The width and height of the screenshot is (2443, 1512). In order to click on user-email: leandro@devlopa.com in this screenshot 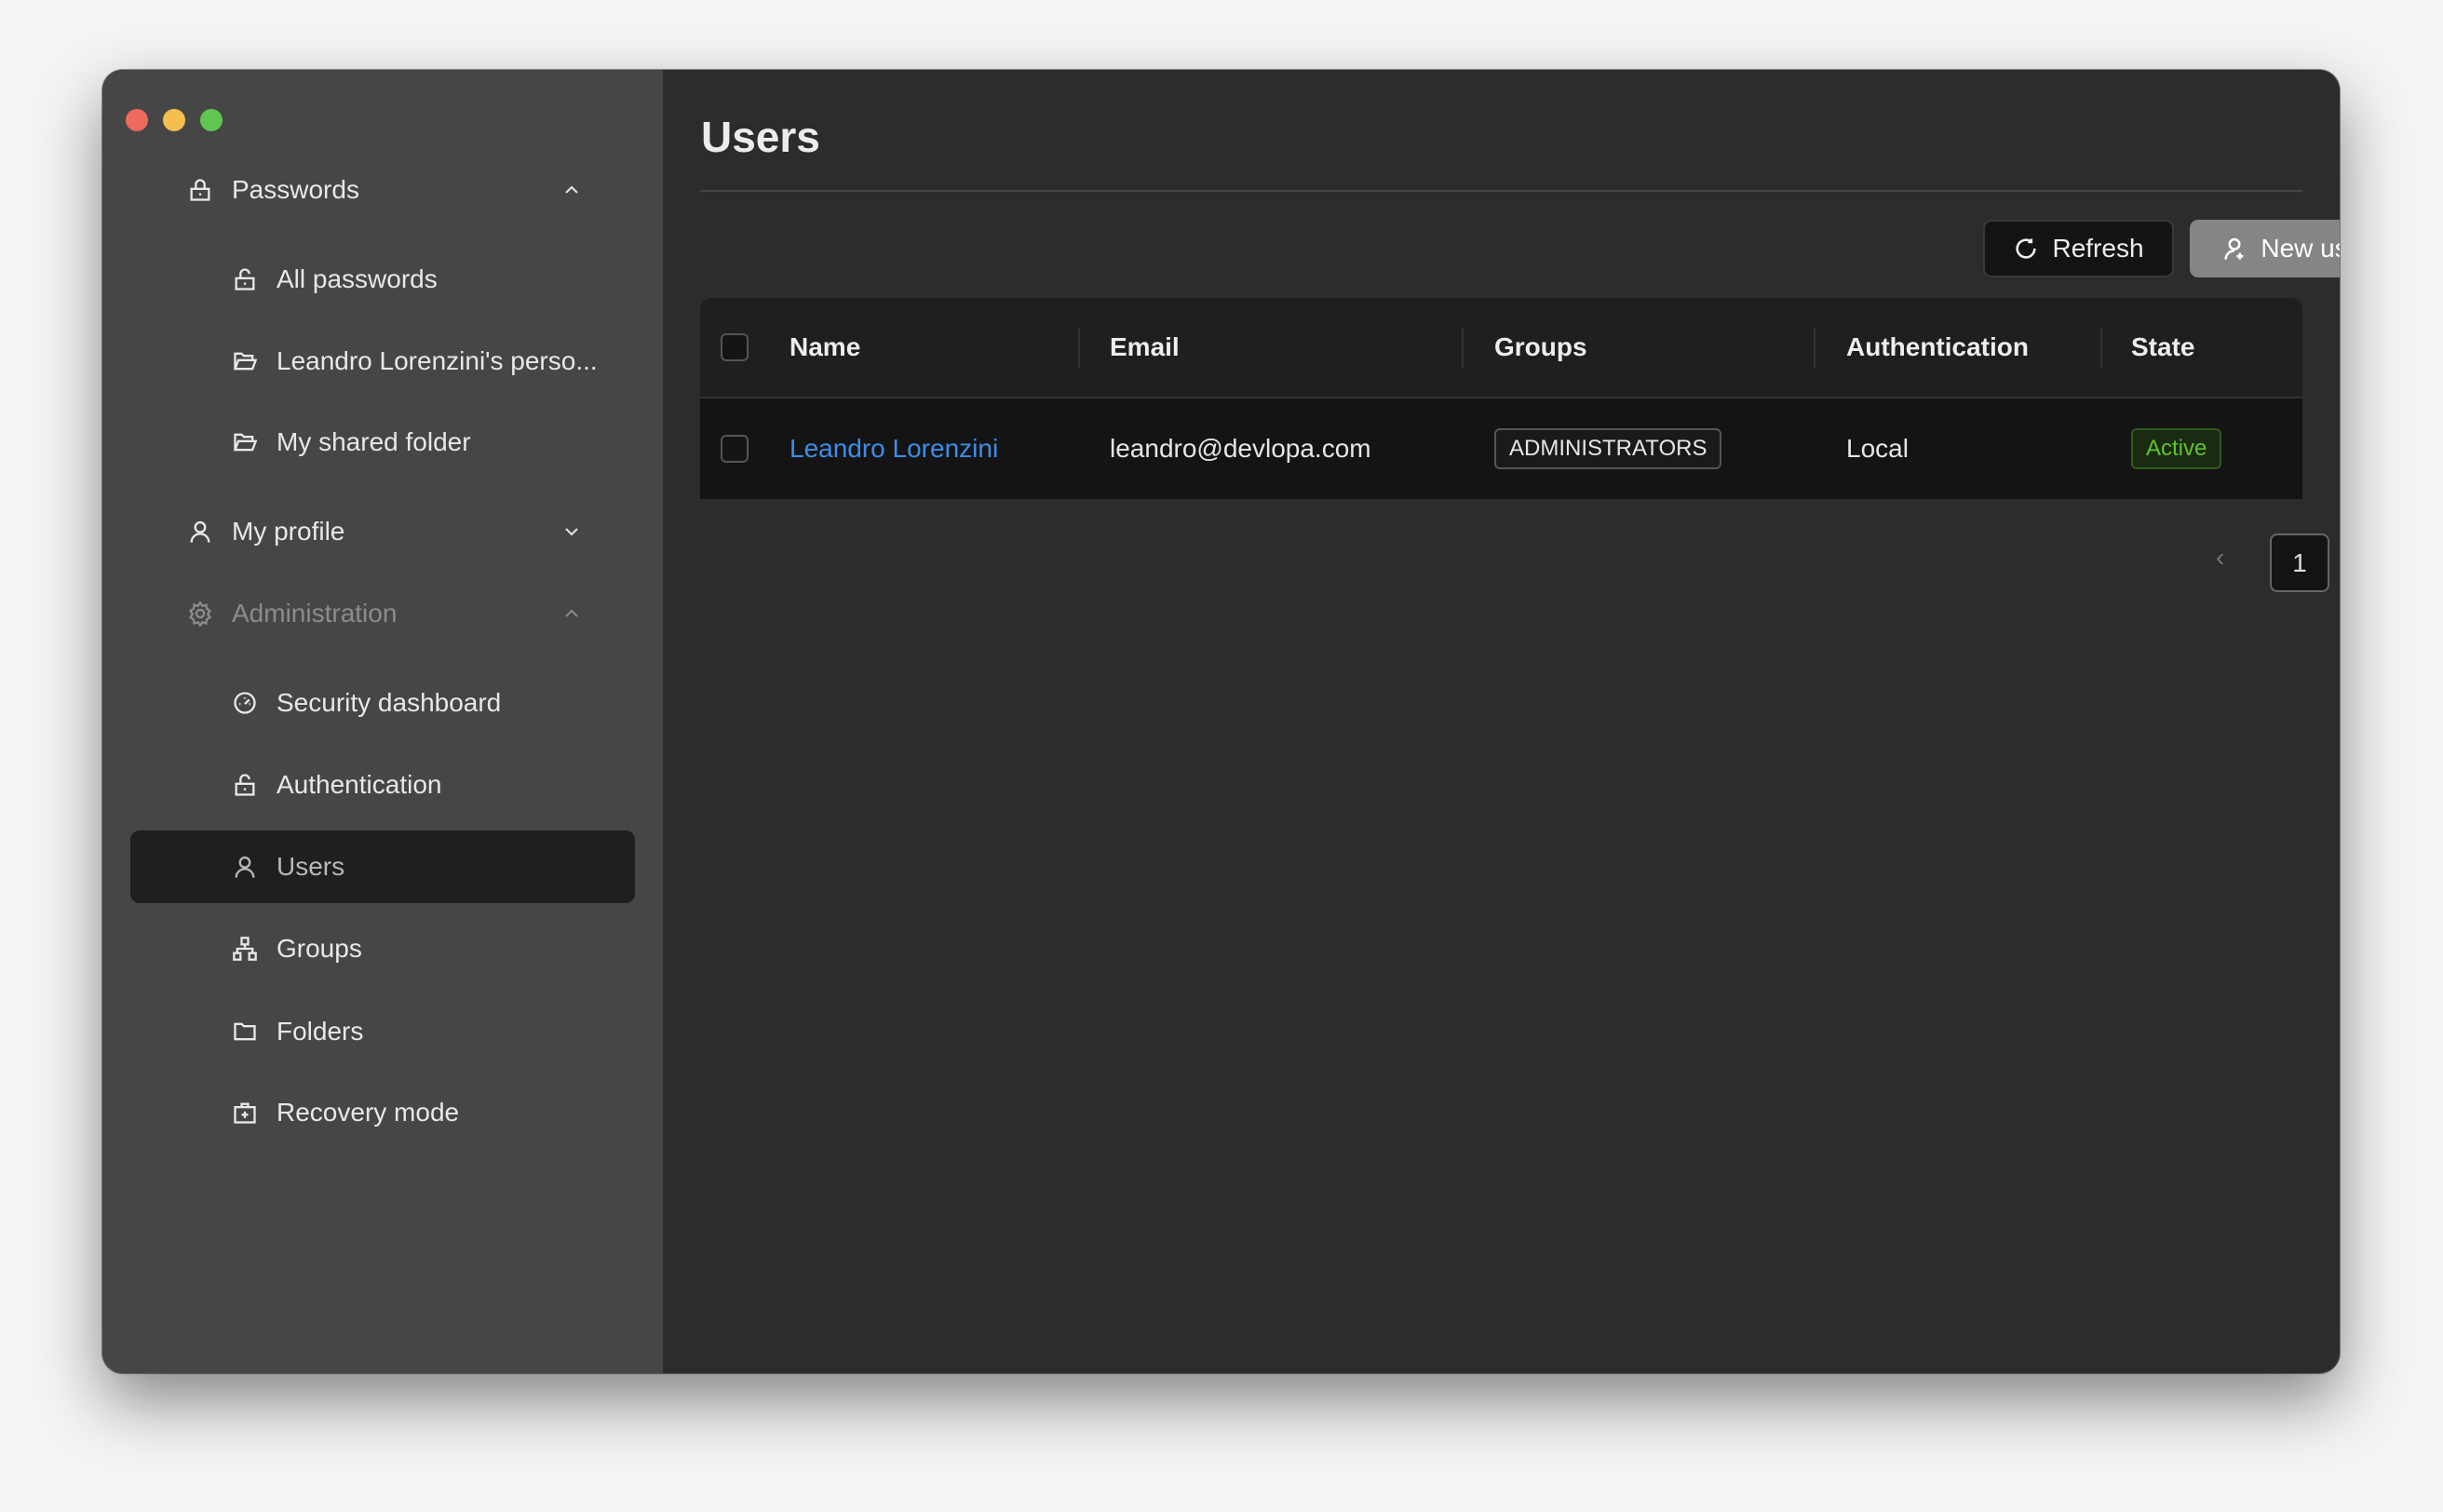, I will do `click(1240, 449)`.